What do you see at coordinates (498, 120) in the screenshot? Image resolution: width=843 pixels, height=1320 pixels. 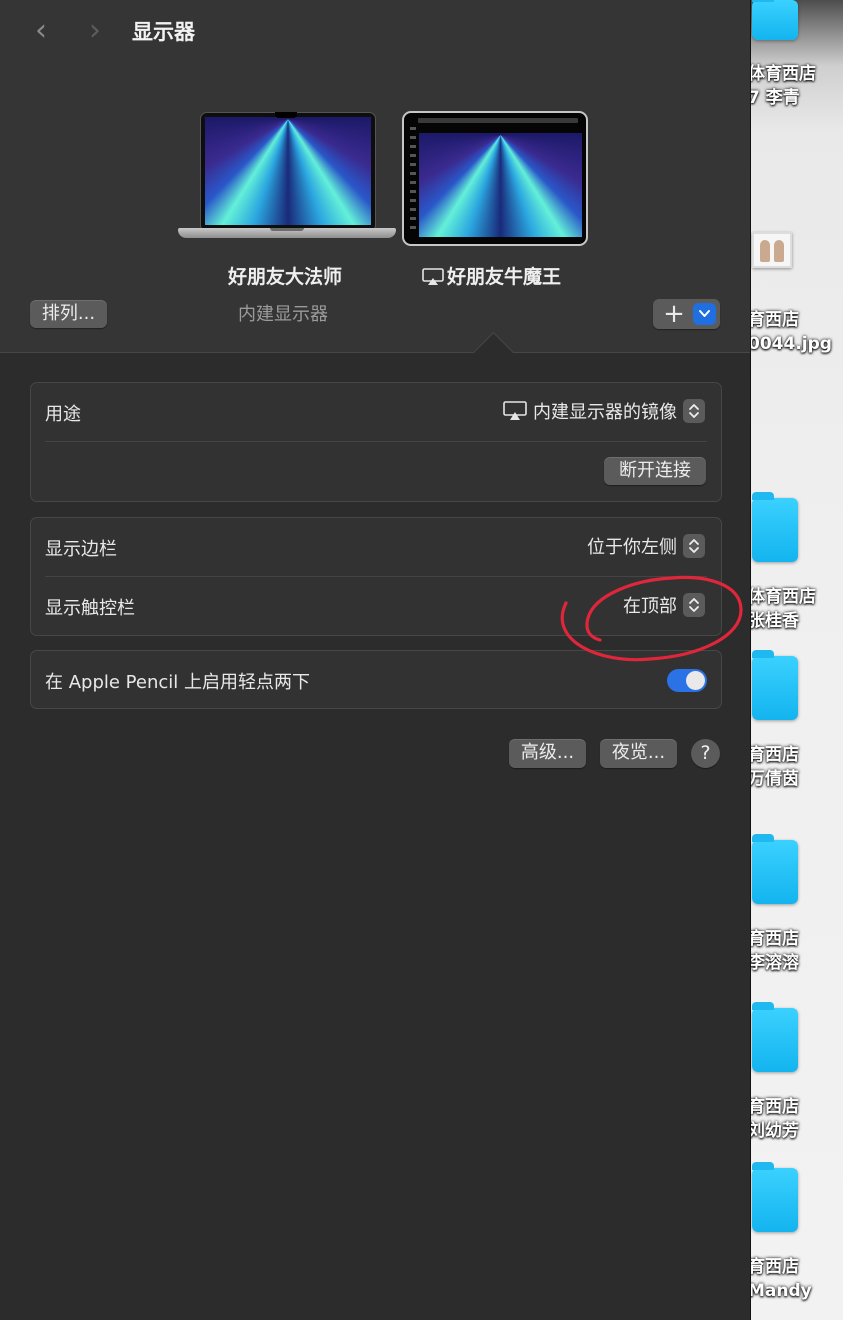 I see `ipad-menubar` at bounding box center [498, 120].